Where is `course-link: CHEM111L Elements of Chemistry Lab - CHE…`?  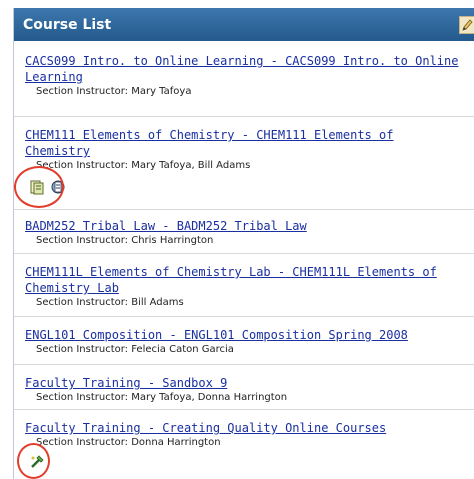 course-link: CHEM111L Elements of Chemistry Lab - CHE… is located at coordinates (245, 280).